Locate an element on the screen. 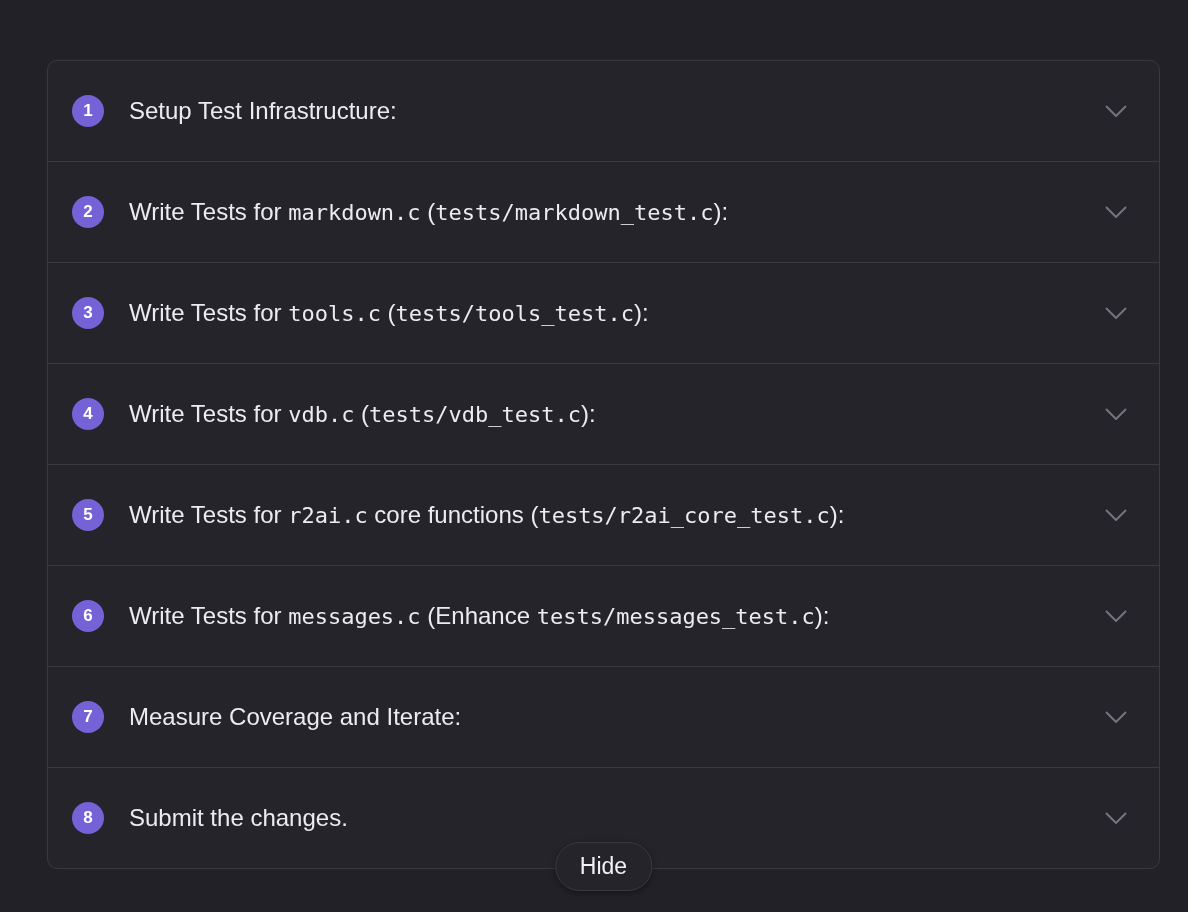 This screenshot has height=912, width=1188. step-title: Measure Coverage and Iterate: is located at coordinates (296, 717).